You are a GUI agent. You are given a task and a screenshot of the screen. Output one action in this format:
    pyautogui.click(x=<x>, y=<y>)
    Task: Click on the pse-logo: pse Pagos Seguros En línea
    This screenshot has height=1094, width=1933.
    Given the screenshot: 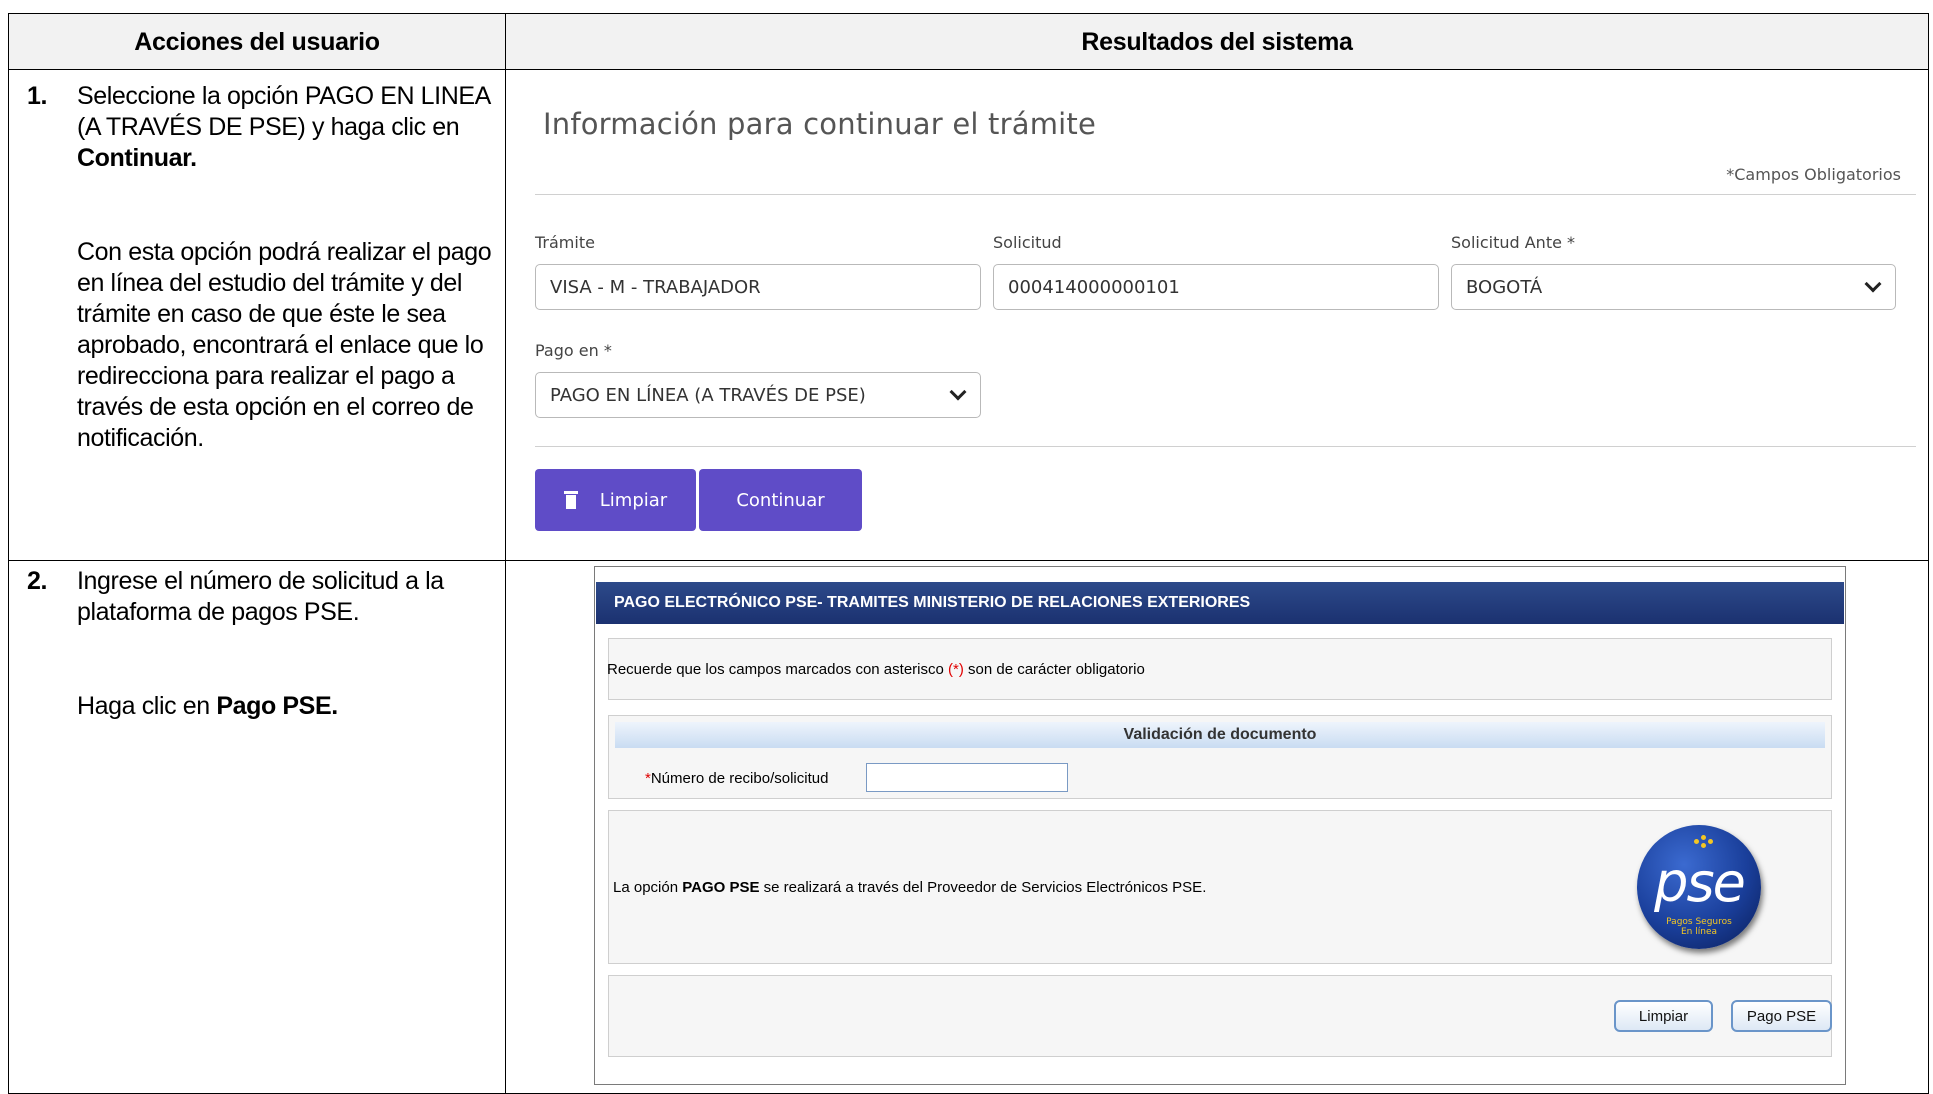 What is the action you would take?
    pyautogui.click(x=1699, y=887)
    